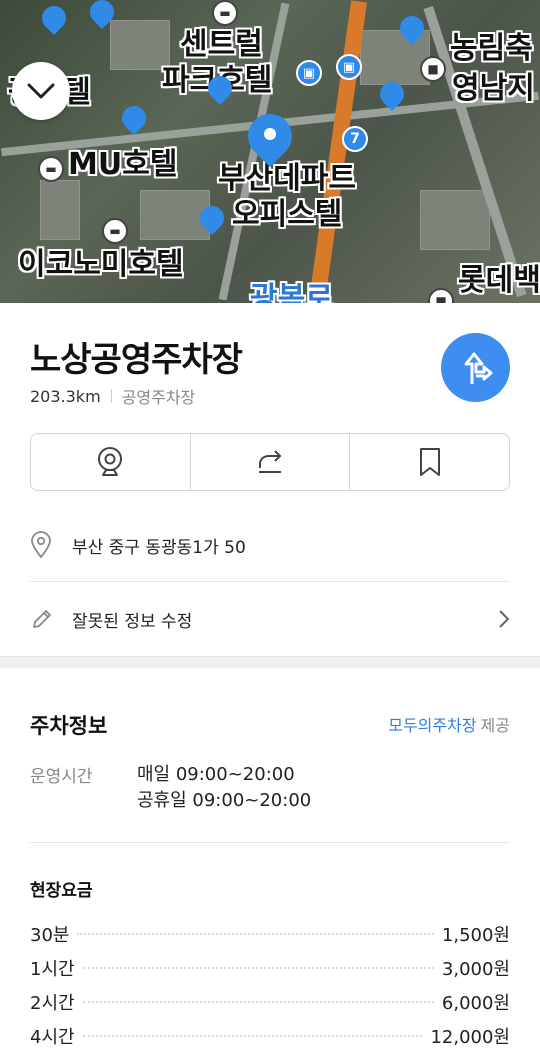 This screenshot has height=1056, width=540. I want to click on fee-price: 3,000원, so click(475, 969).